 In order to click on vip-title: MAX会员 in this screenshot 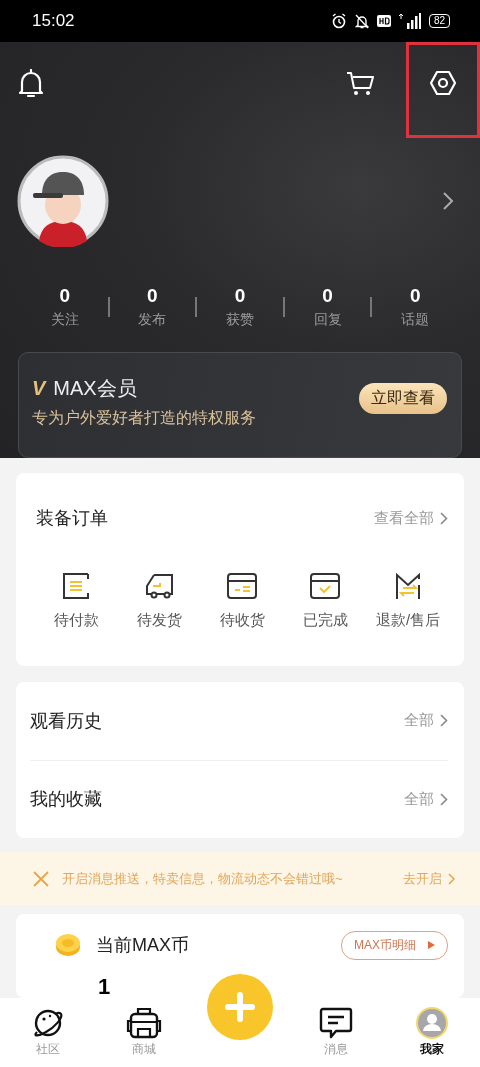, I will do `click(95, 389)`.